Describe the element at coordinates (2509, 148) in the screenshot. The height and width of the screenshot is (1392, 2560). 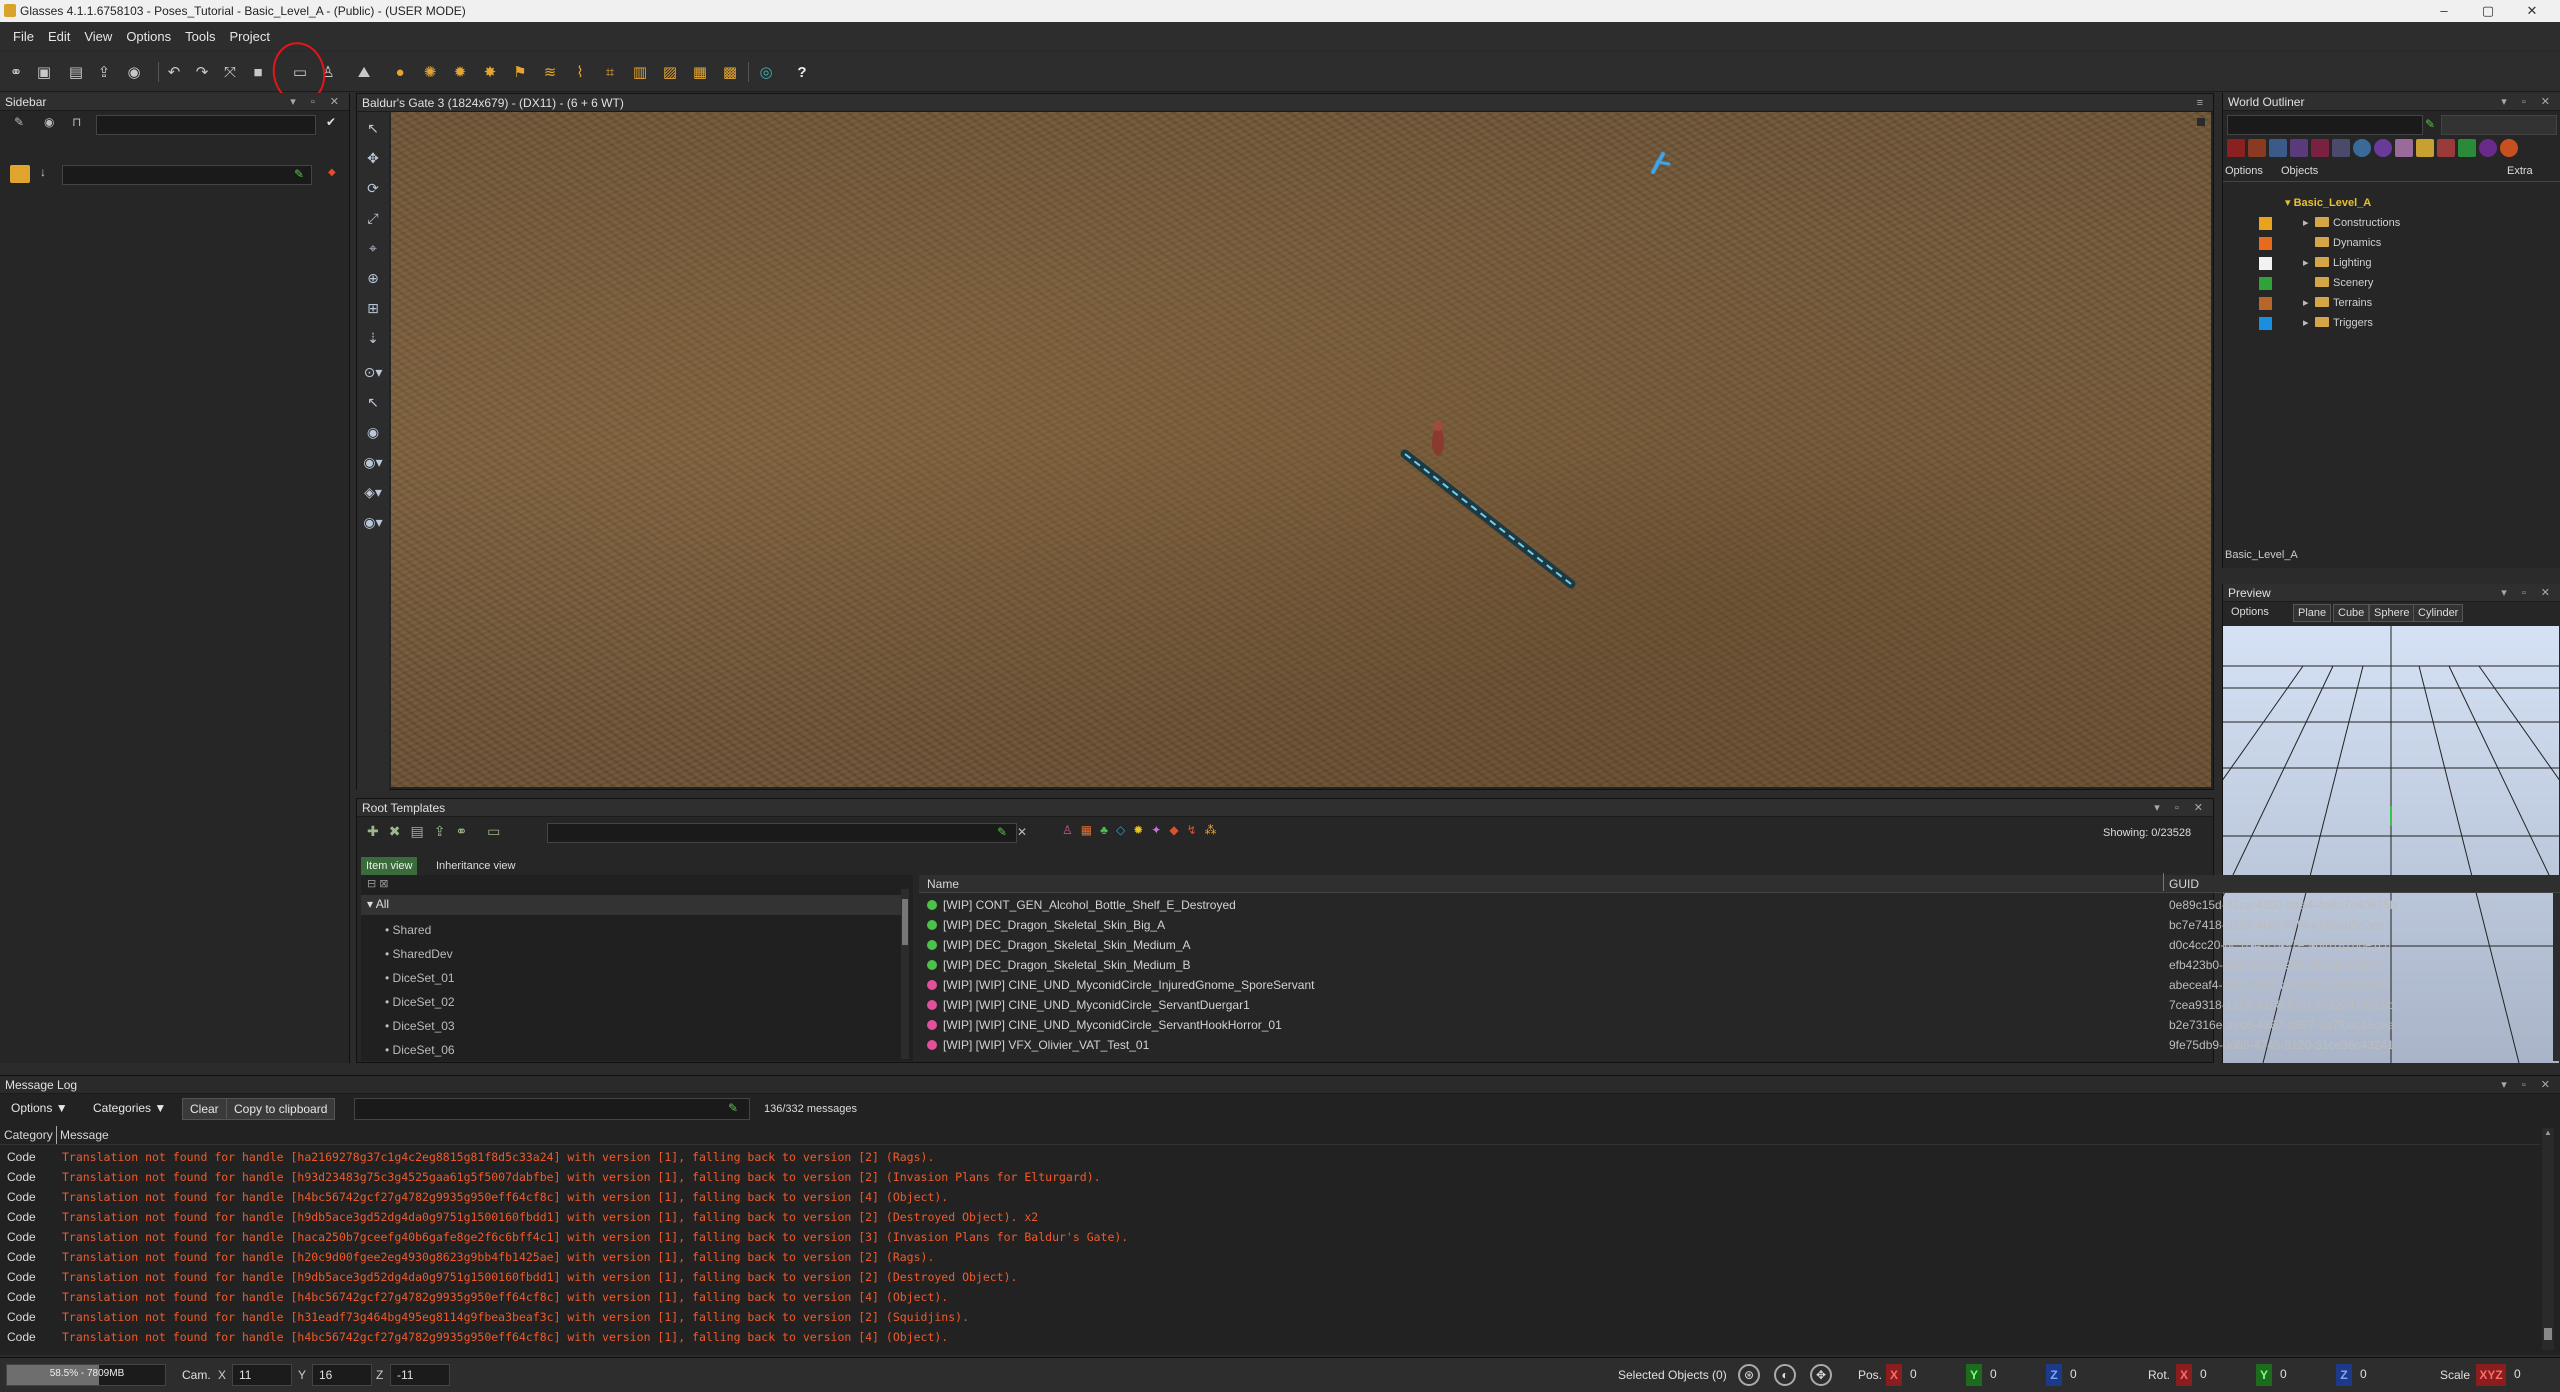
I see `filter-target-icon` at that location.